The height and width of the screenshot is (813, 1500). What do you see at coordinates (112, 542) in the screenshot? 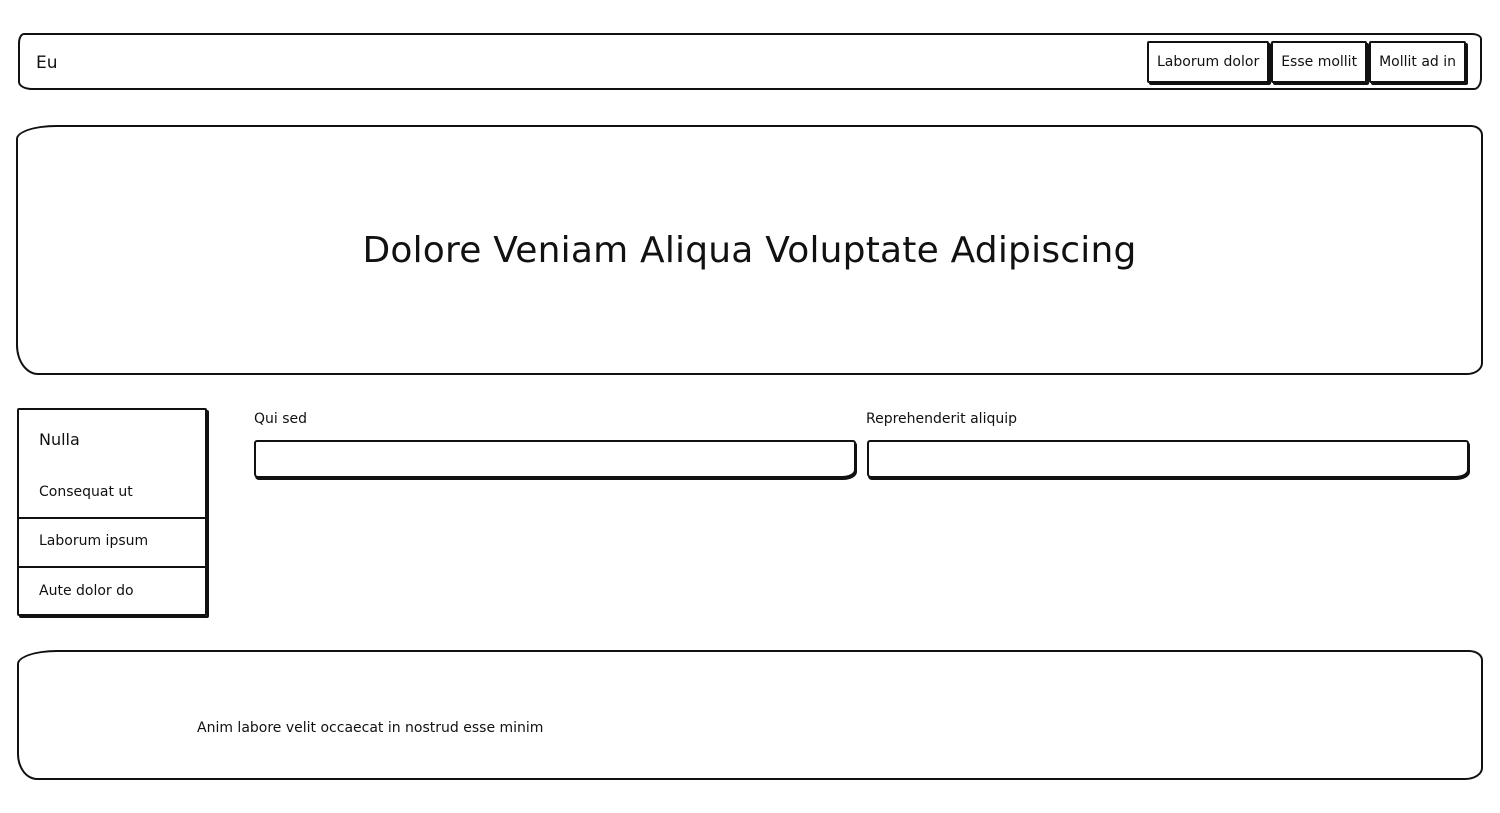
I see `sidebar-item-laborum-ipsum: Laborum ipsum` at bounding box center [112, 542].